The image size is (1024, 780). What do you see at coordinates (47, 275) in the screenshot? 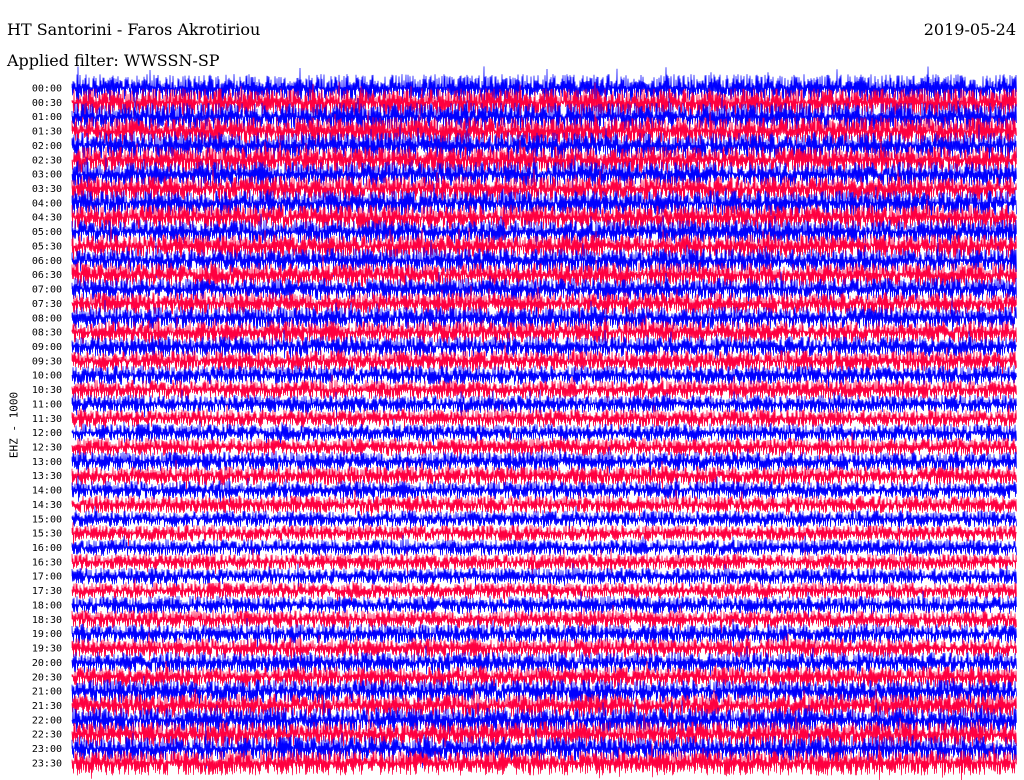
I see `time-tick-label: 06:30` at bounding box center [47, 275].